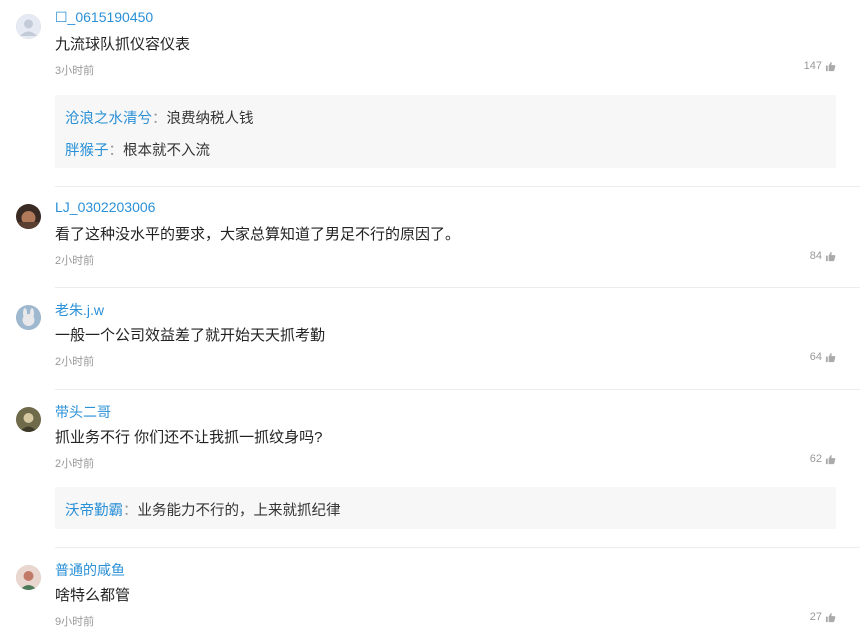 Image resolution: width=860 pixels, height=643 pixels. I want to click on reply-item: 沃帝勤霸：业务能力不行的，上来就抓纪律, so click(203, 509).